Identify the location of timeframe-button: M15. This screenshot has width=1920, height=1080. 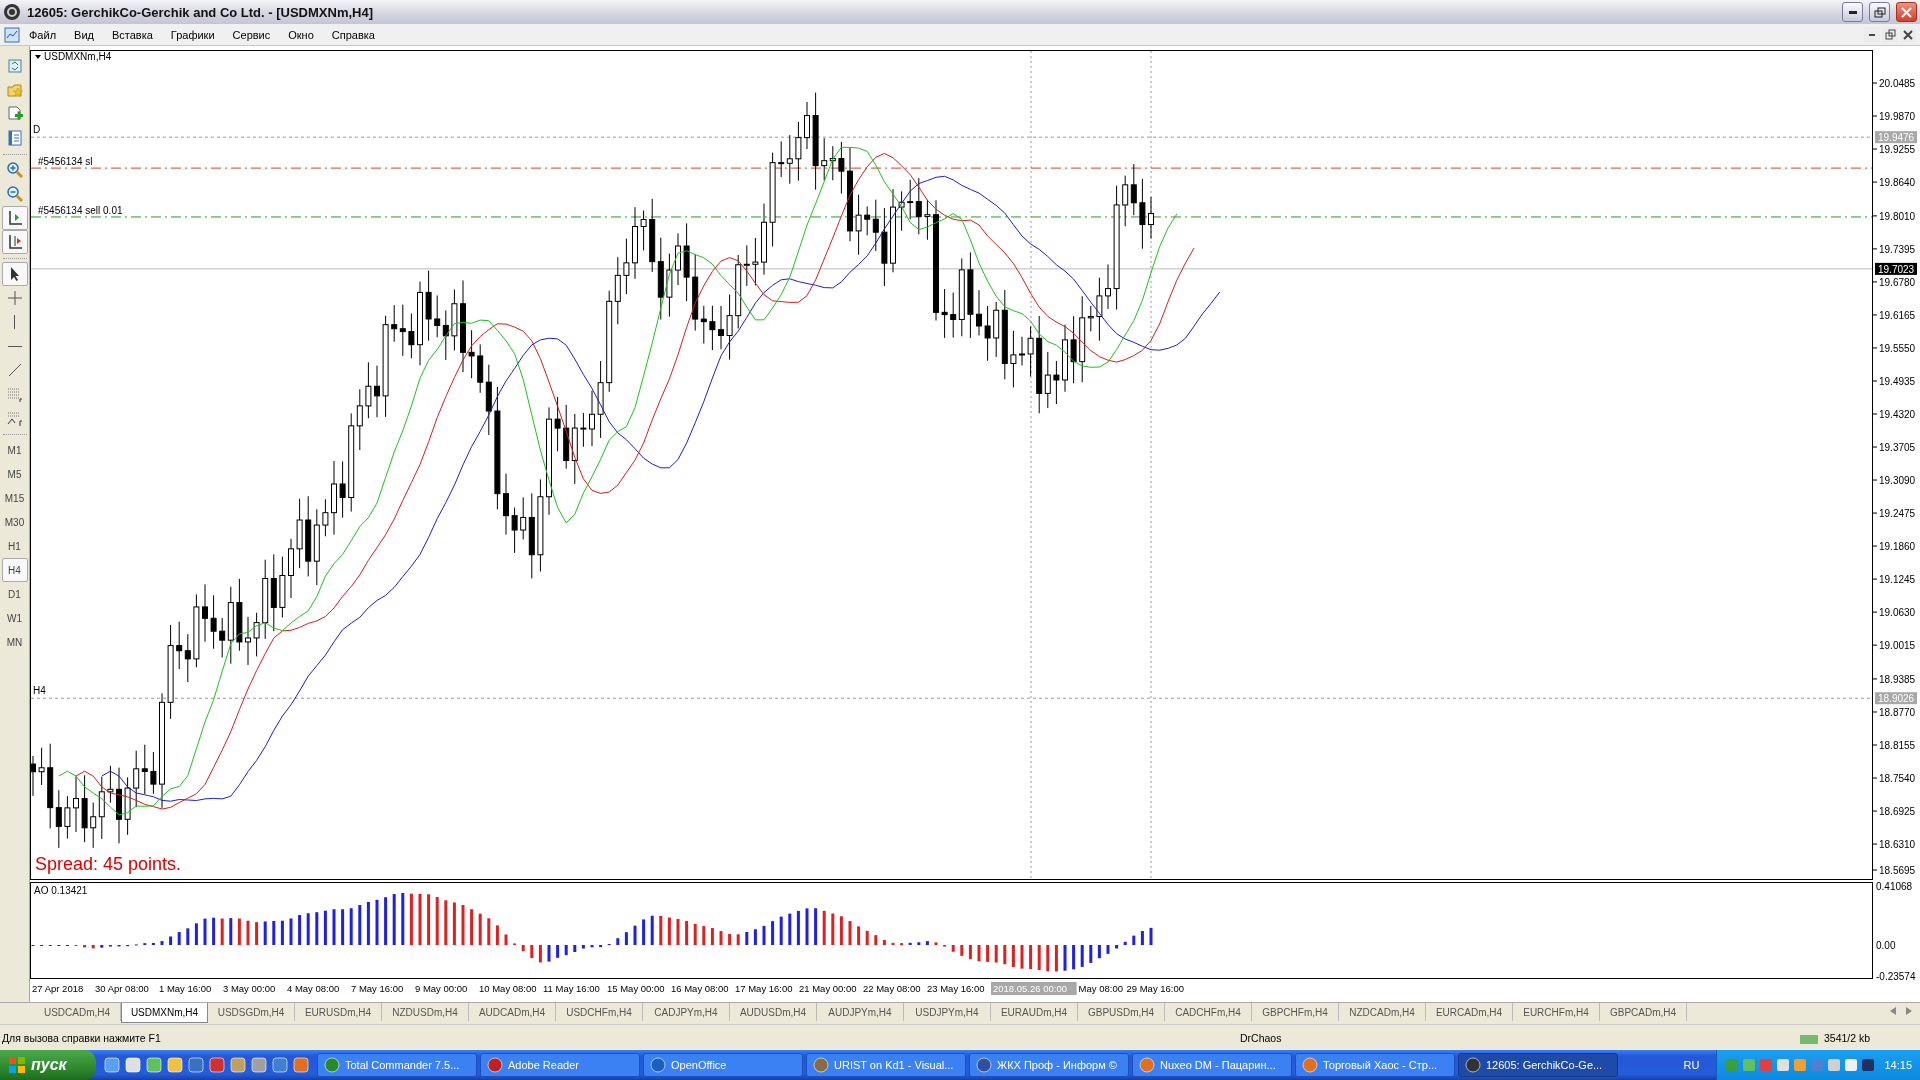
(14, 498).